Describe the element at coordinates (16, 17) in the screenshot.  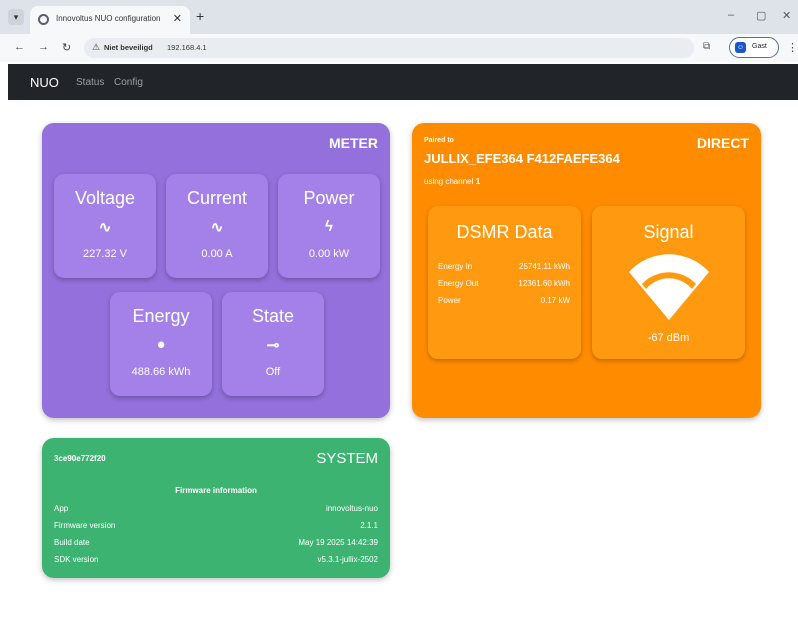
I see `tab-search-dropdown-icon: ▾` at that location.